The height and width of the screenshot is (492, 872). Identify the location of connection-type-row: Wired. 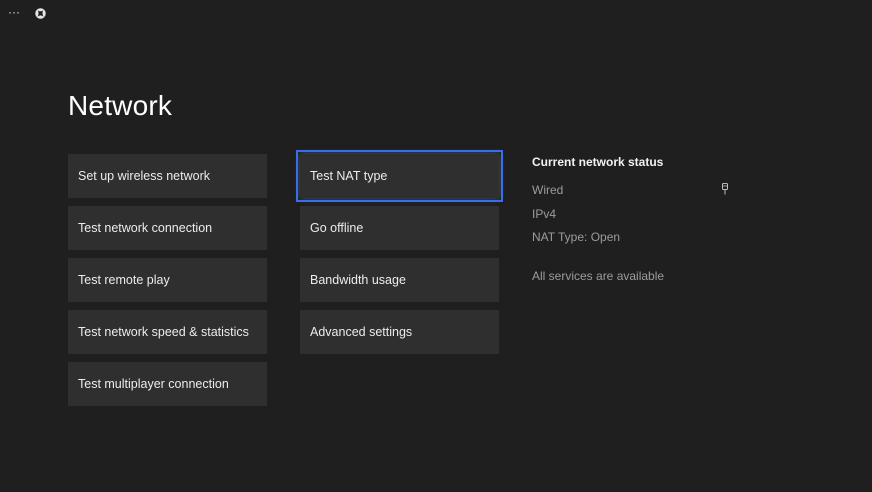
(632, 195).